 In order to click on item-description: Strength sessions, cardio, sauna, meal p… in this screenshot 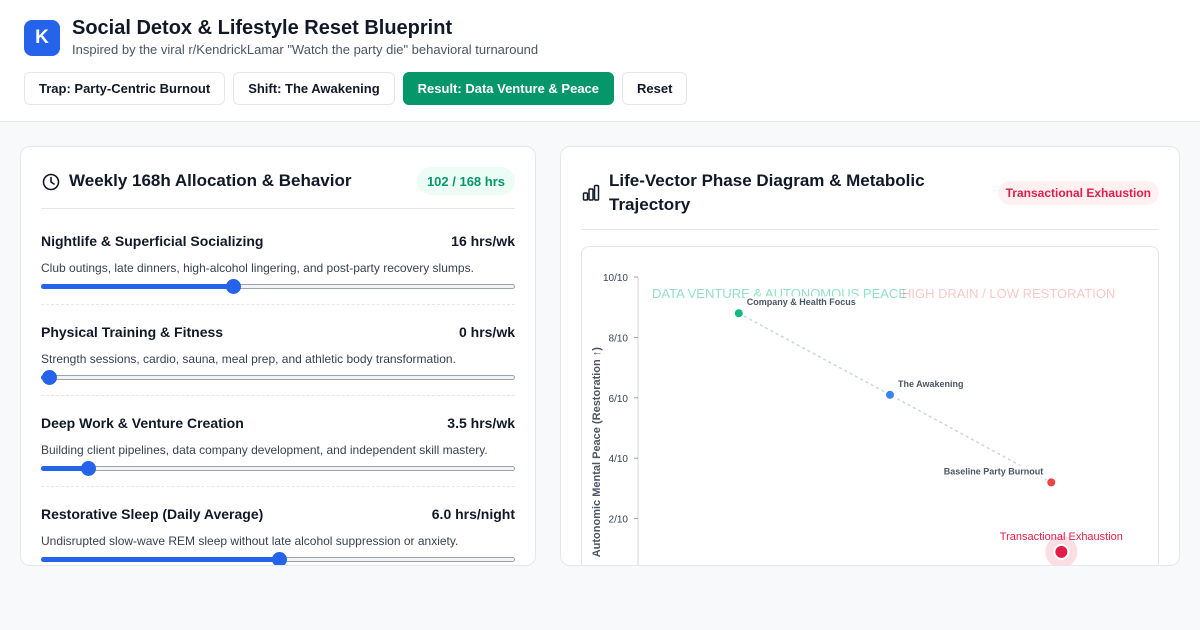, I will do `click(248, 359)`.